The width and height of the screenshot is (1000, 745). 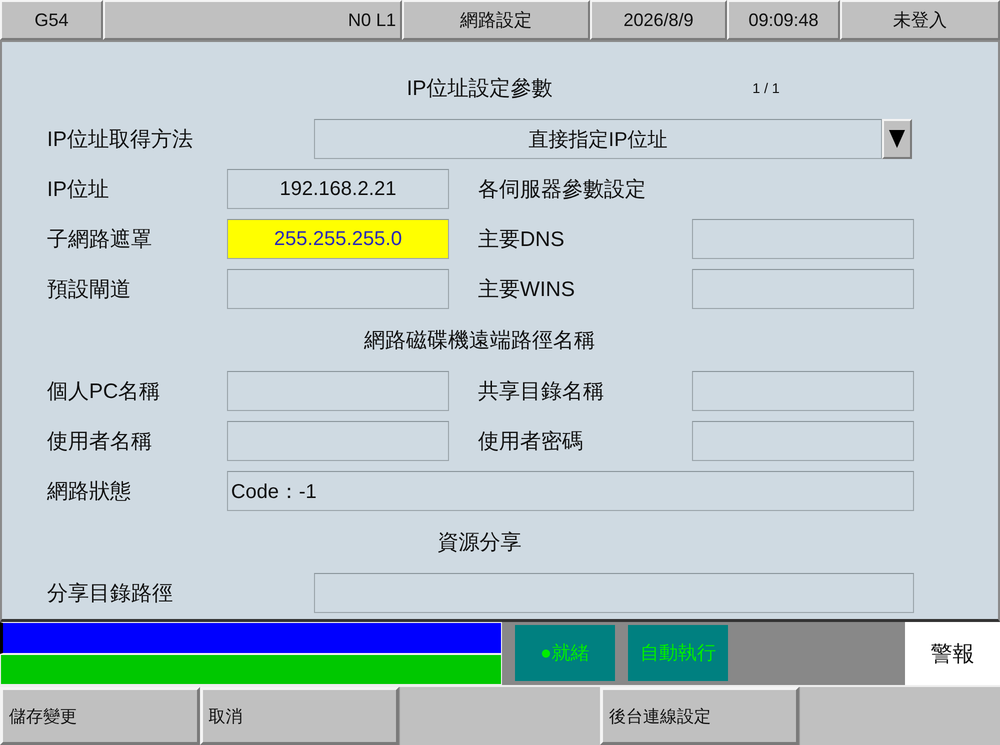 I want to click on status-indicator: 自動執行, so click(x=678, y=653).